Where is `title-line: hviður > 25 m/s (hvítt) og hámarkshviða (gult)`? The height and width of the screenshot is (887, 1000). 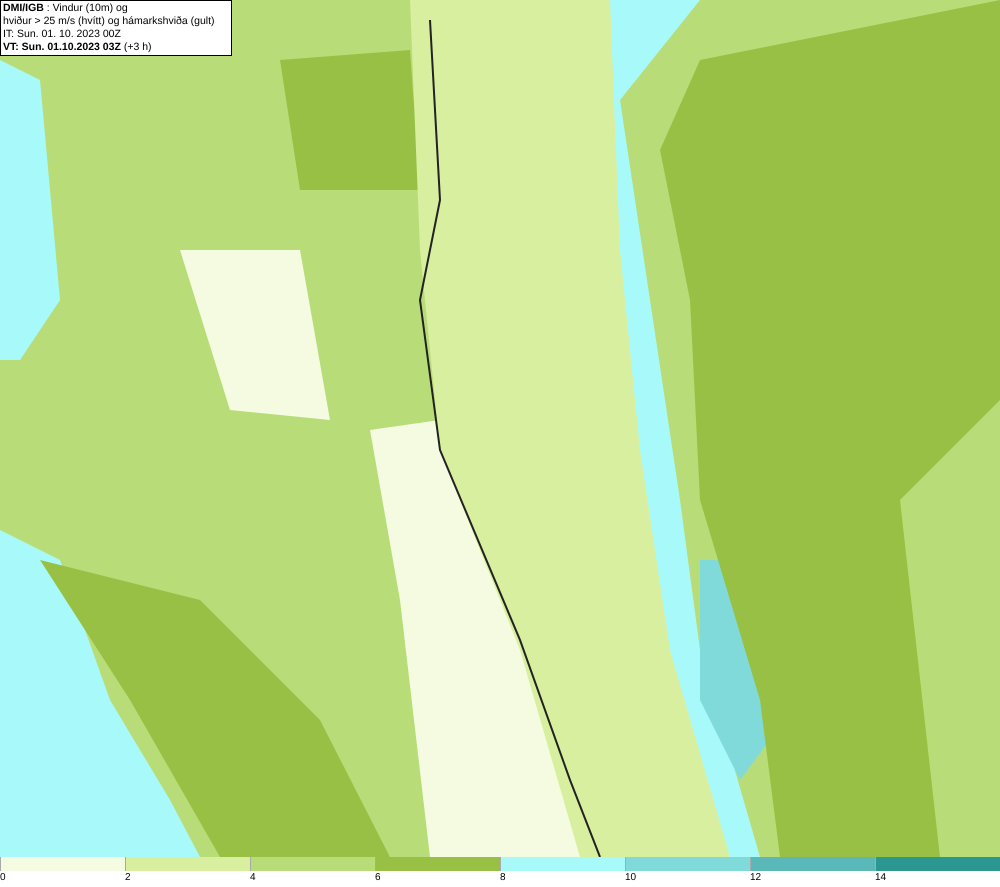 title-line: hviður > 25 m/s (hvítt) og hámarkshviða (gult) is located at coordinates (109, 21).